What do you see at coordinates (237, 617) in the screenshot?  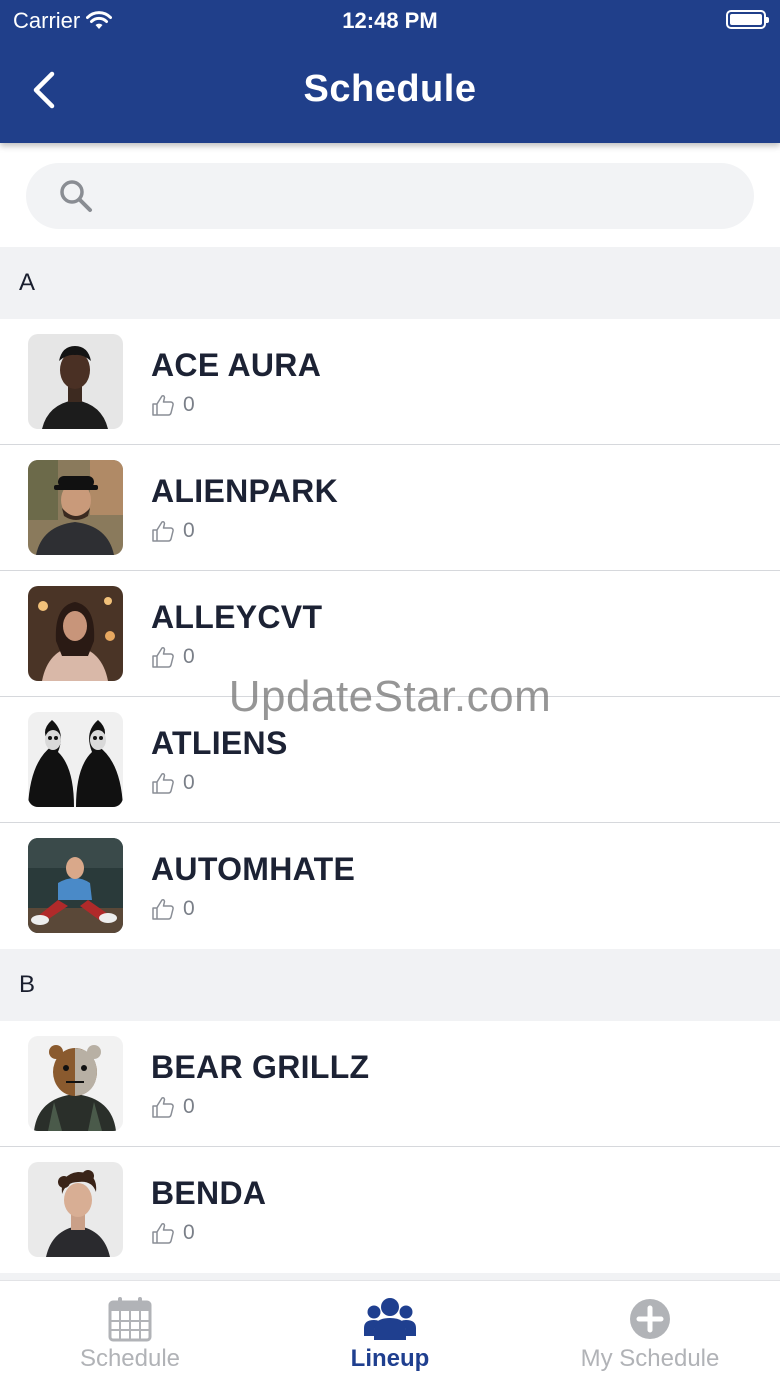 I see `artist-name: ALLEYCVT` at bounding box center [237, 617].